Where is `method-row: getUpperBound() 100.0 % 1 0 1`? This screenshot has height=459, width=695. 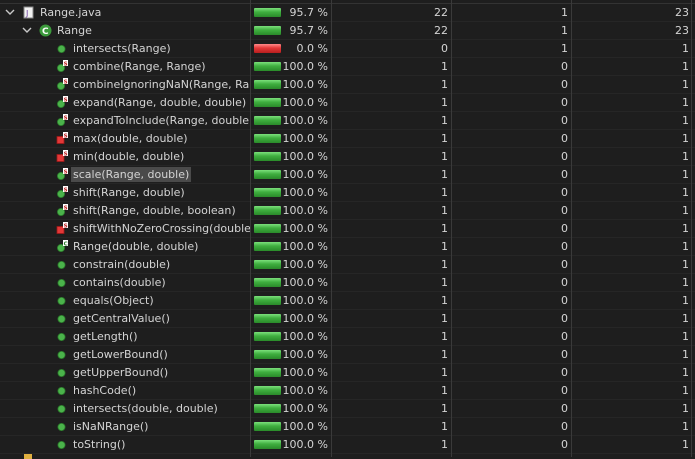 method-row: getUpperBound() 100.0 % 1 0 1 is located at coordinates (347, 373).